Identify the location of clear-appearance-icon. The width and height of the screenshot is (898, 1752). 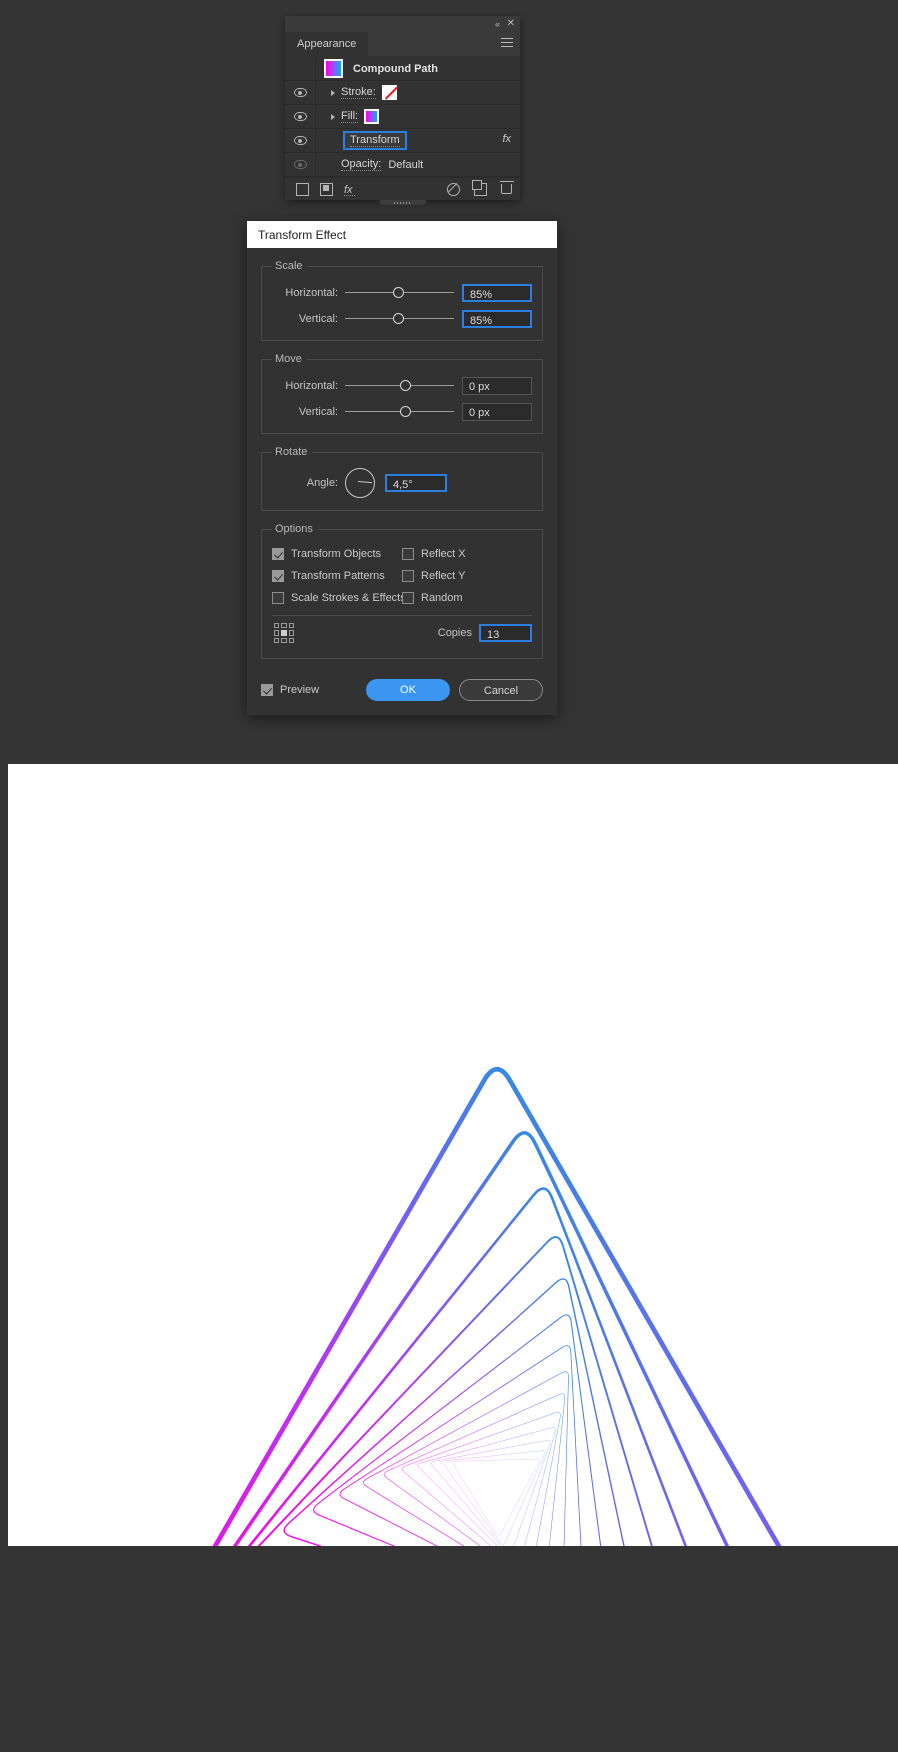
(453, 189).